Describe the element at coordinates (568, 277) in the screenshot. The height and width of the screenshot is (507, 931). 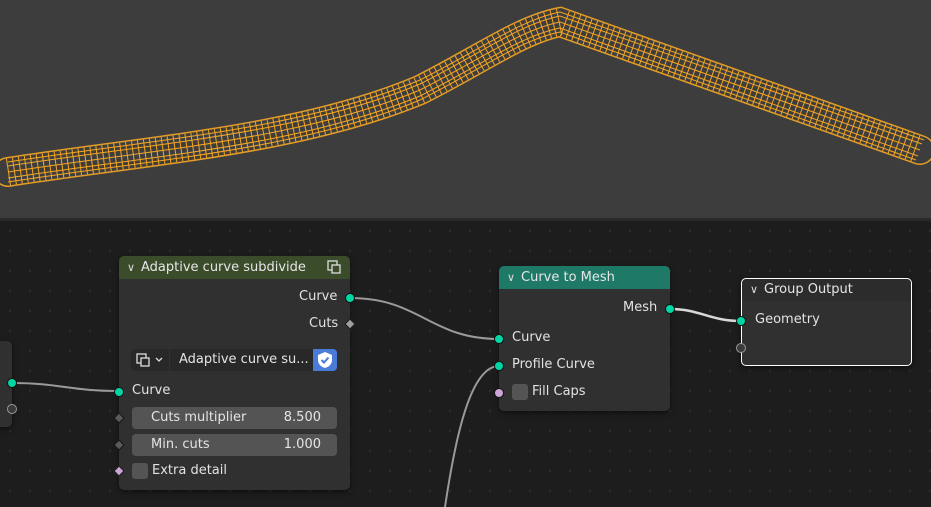
I see `node-title: Curve to Mesh` at that location.